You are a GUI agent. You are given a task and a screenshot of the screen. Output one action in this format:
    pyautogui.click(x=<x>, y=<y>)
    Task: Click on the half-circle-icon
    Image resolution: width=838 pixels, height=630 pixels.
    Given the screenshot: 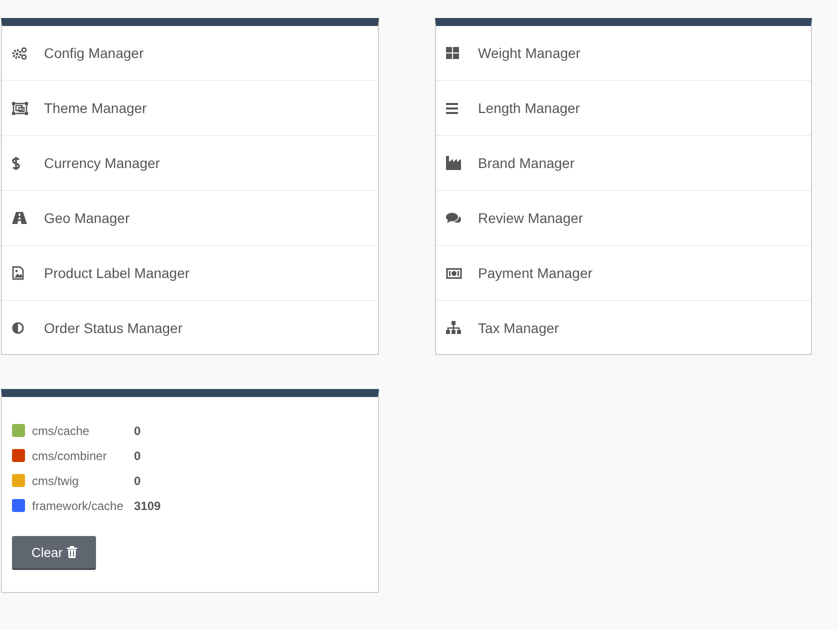 What is the action you would take?
    pyautogui.click(x=18, y=328)
    